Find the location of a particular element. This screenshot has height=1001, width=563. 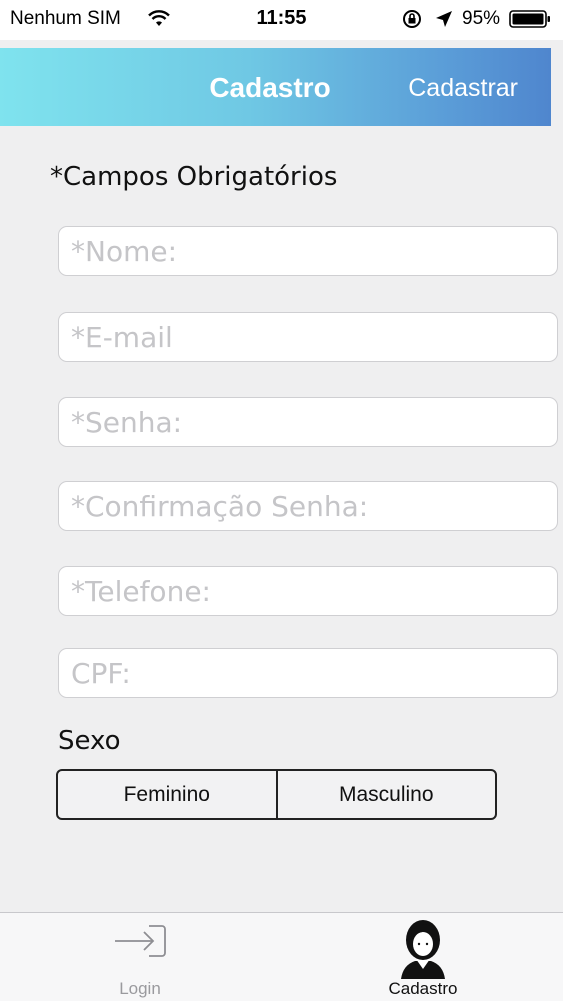

battery-percentage: 95% is located at coordinates (481, 18).